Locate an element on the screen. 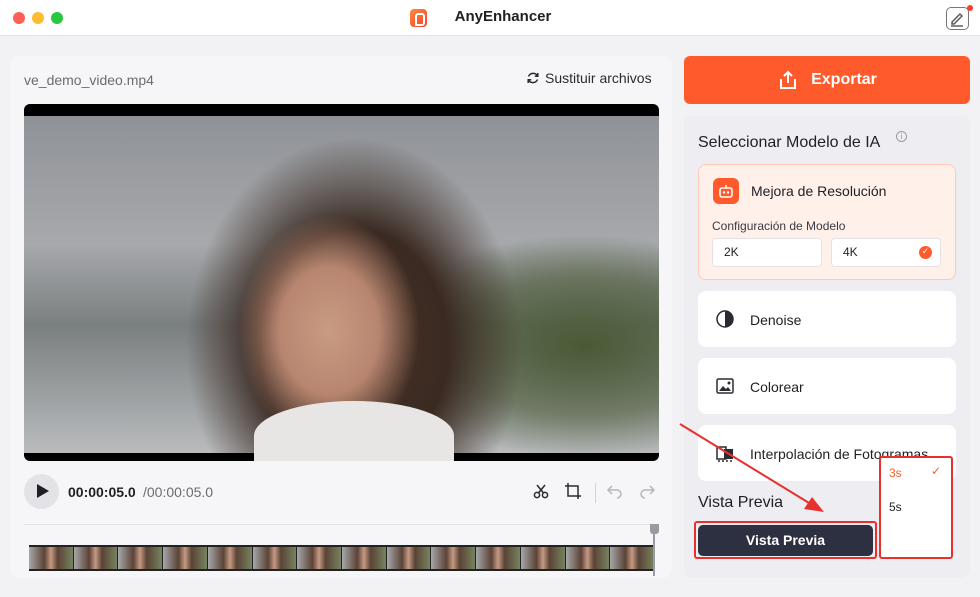 This screenshot has height=597, width=980. interpolation-icon is located at coordinates (725, 453).